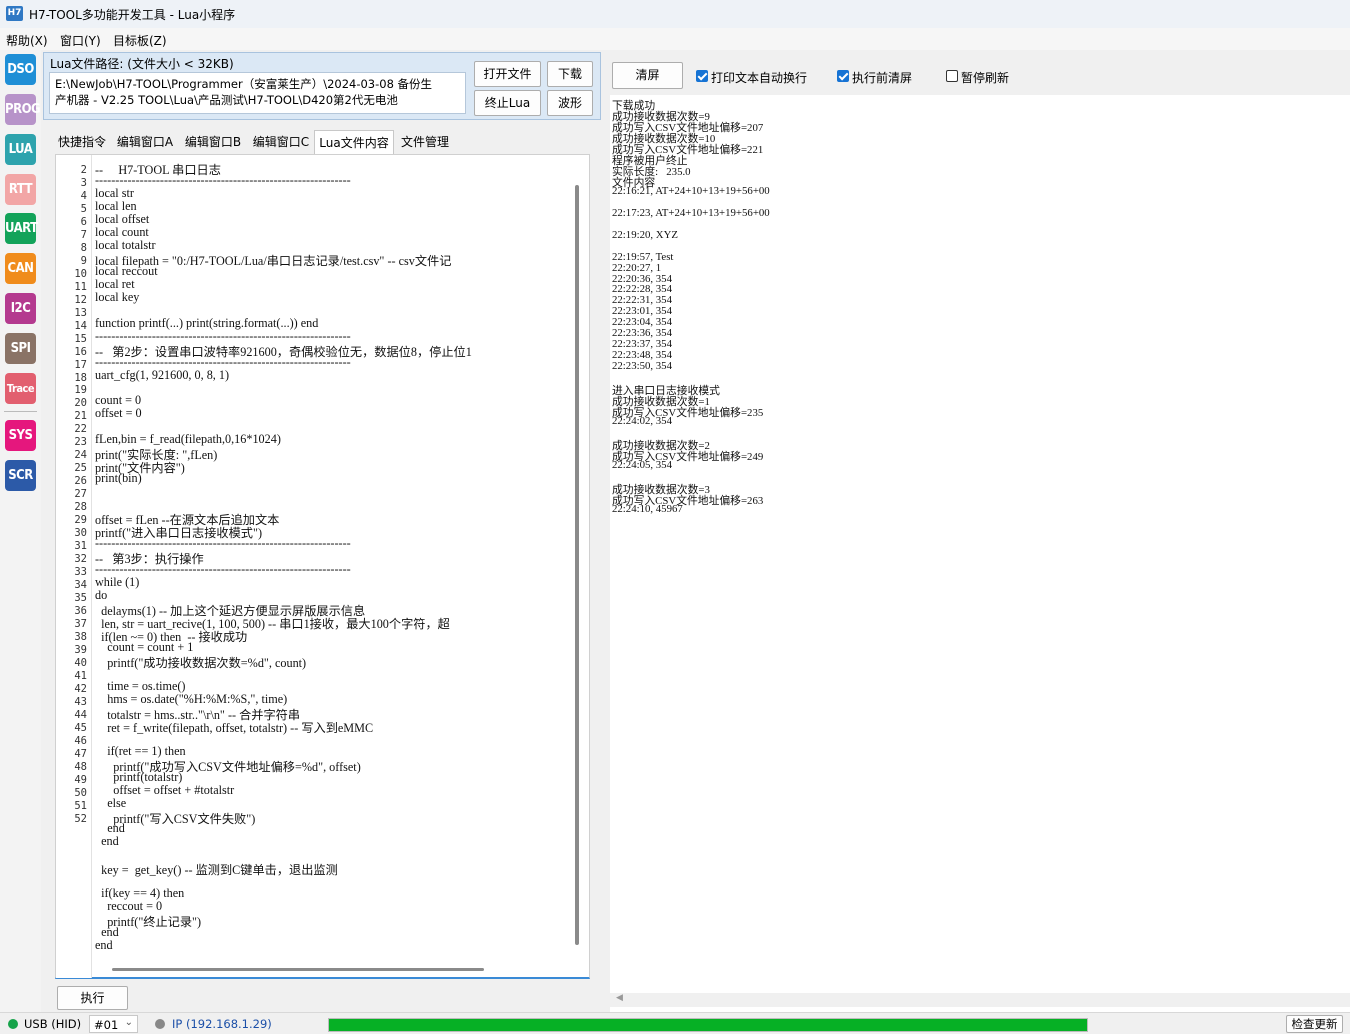 The image size is (1350, 1034). Describe the element at coordinates (80, 481) in the screenshot. I see `line-number: 26` at that location.